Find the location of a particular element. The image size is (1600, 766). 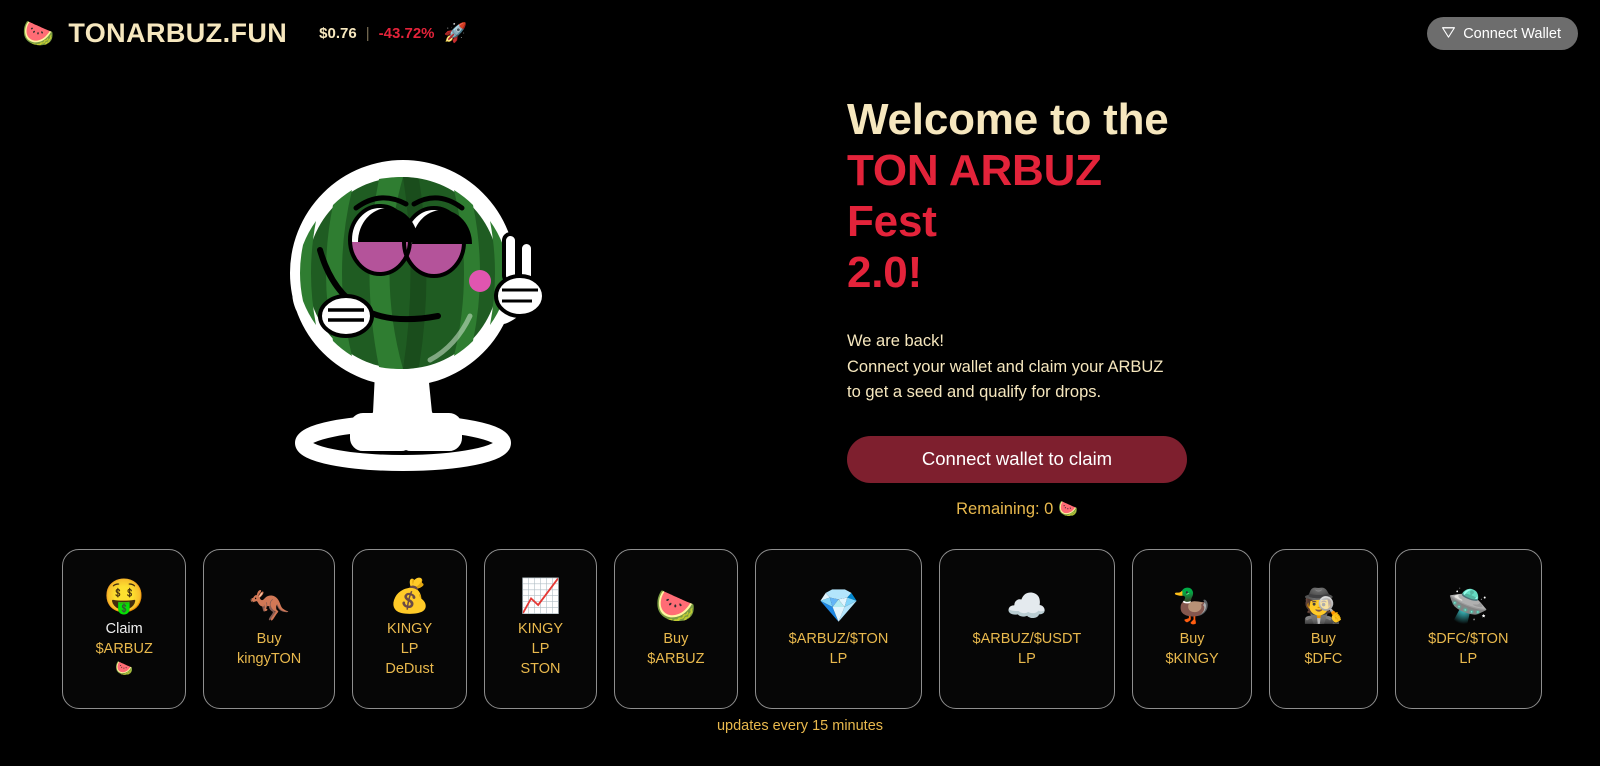

money-bag-icon: 💰 is located at coordinates (410, 596).